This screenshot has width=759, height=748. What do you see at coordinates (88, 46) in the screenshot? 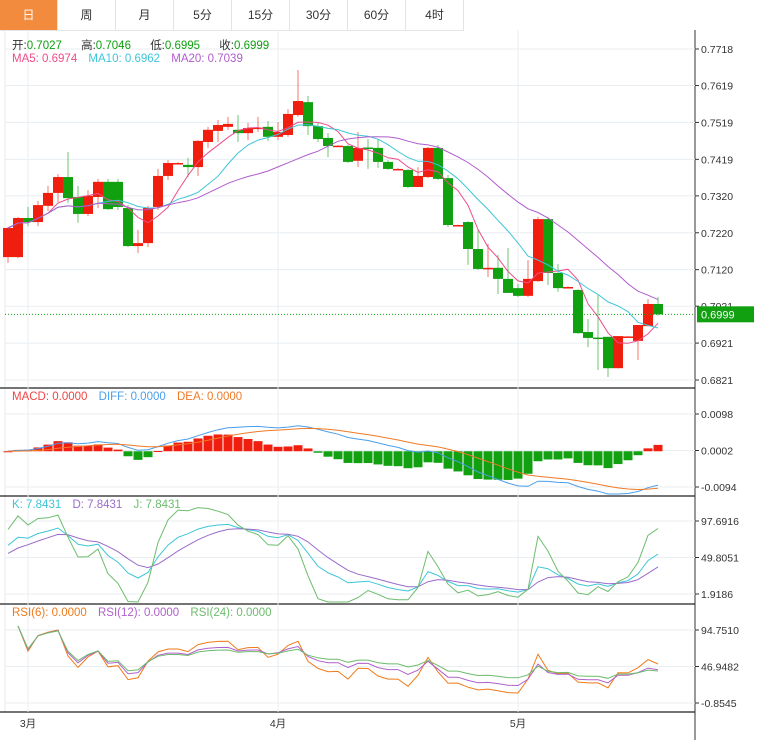
I see `high-label: 高:` at bounding box center [88, 46].